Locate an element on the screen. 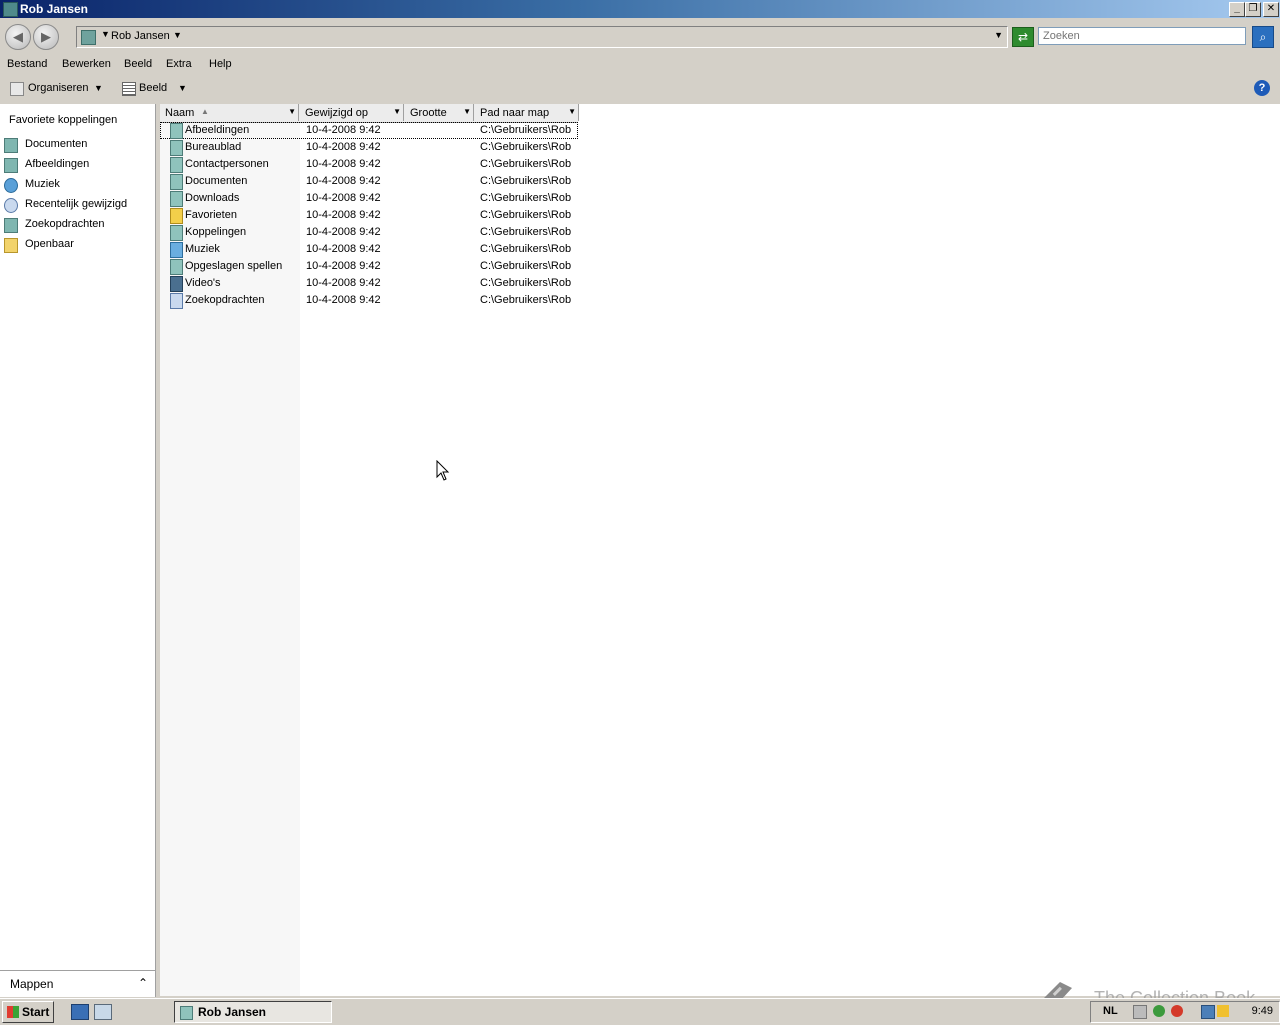 This screenshot has width=1280, height=1025. taskbar-item-explorer: Rob Jansen is located at coordinates (253, 1012).